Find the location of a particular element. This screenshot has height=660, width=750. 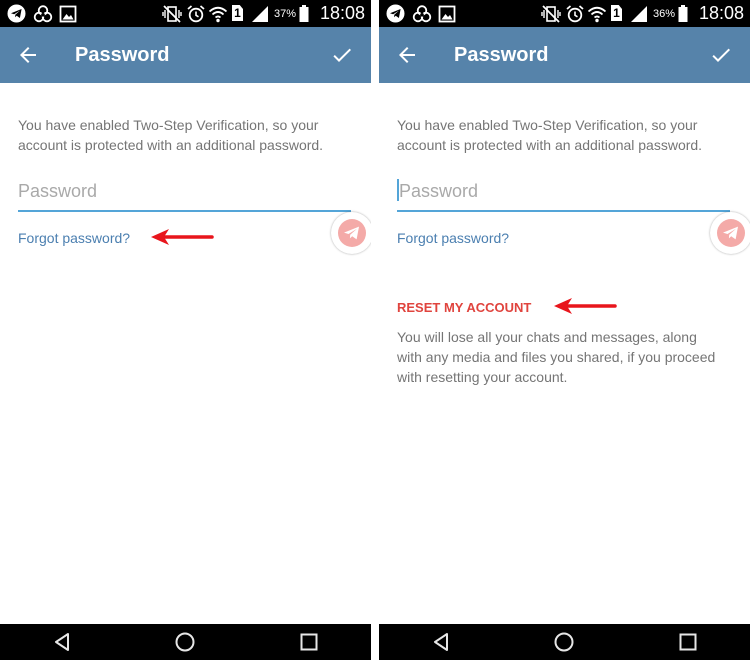

status-bar: 1 36% 18:08 is located at coordinates (564, 13).